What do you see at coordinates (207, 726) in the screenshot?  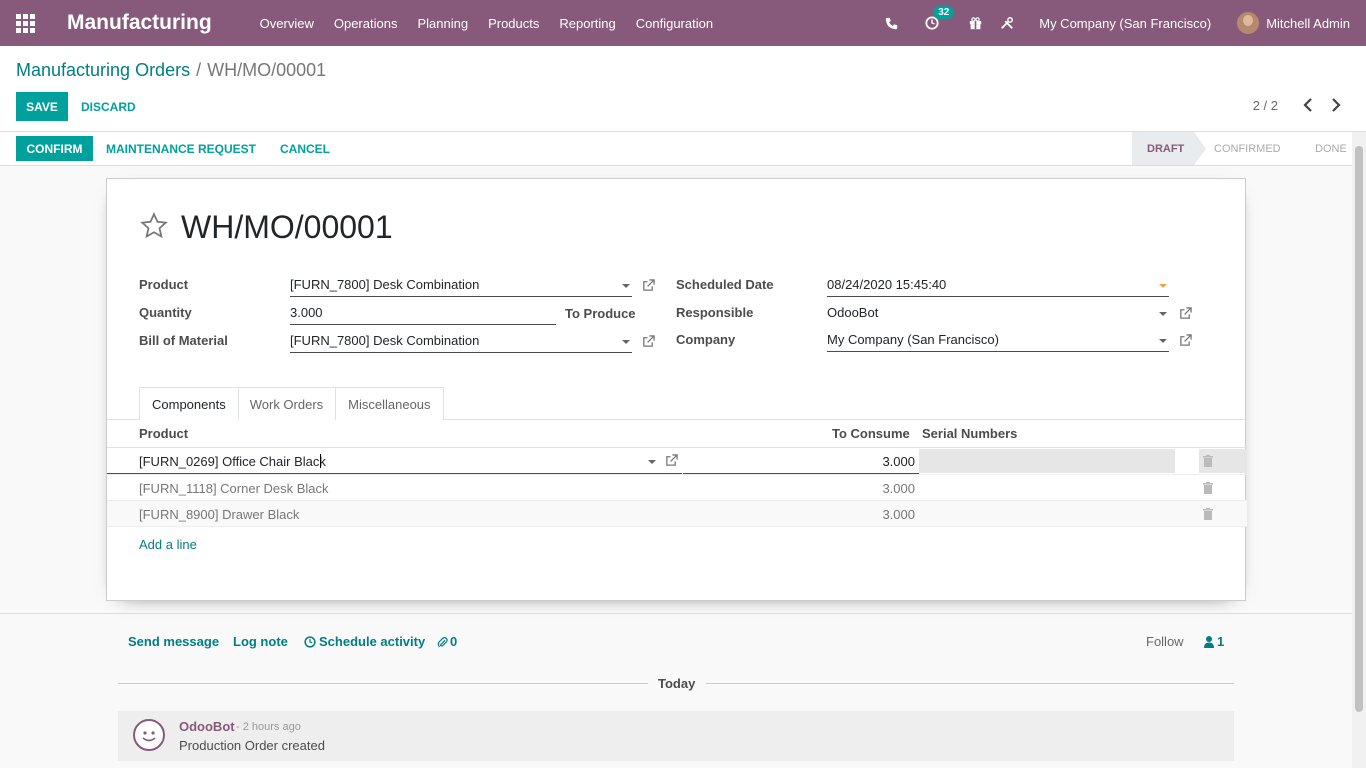 I see `message-author: OdooBot` at bounding box center [207, 726].